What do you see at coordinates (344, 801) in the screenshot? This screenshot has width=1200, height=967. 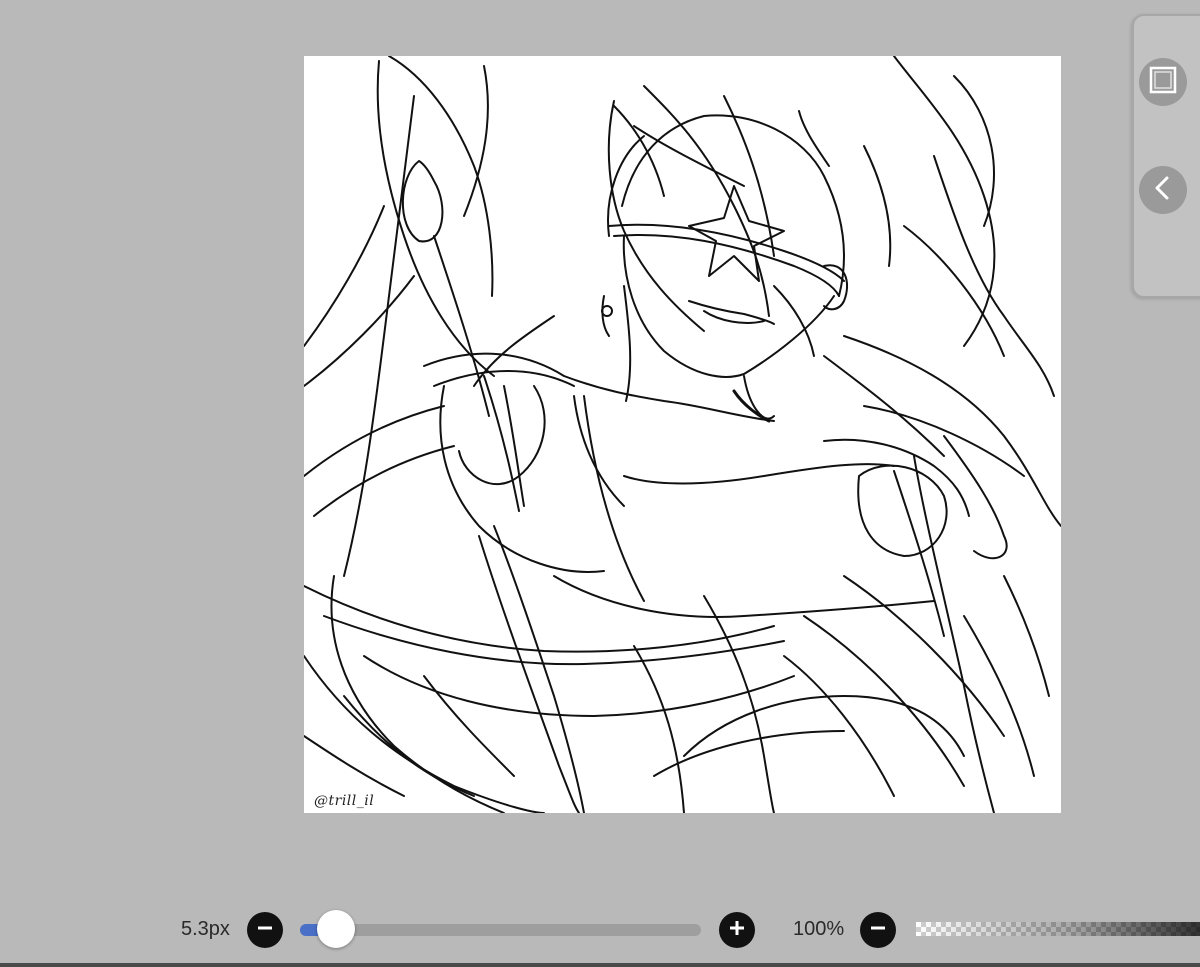 I see `artist-signature: @trill_il` at bounding box center [344, 801].